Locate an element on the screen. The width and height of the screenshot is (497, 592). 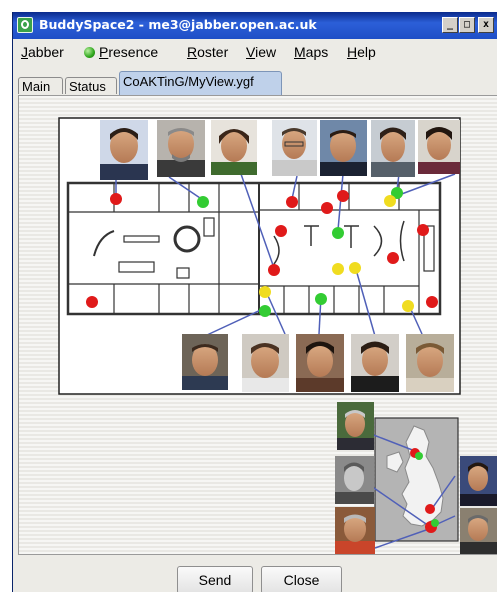
tab-status: Status is located at coordinates (91, 85).